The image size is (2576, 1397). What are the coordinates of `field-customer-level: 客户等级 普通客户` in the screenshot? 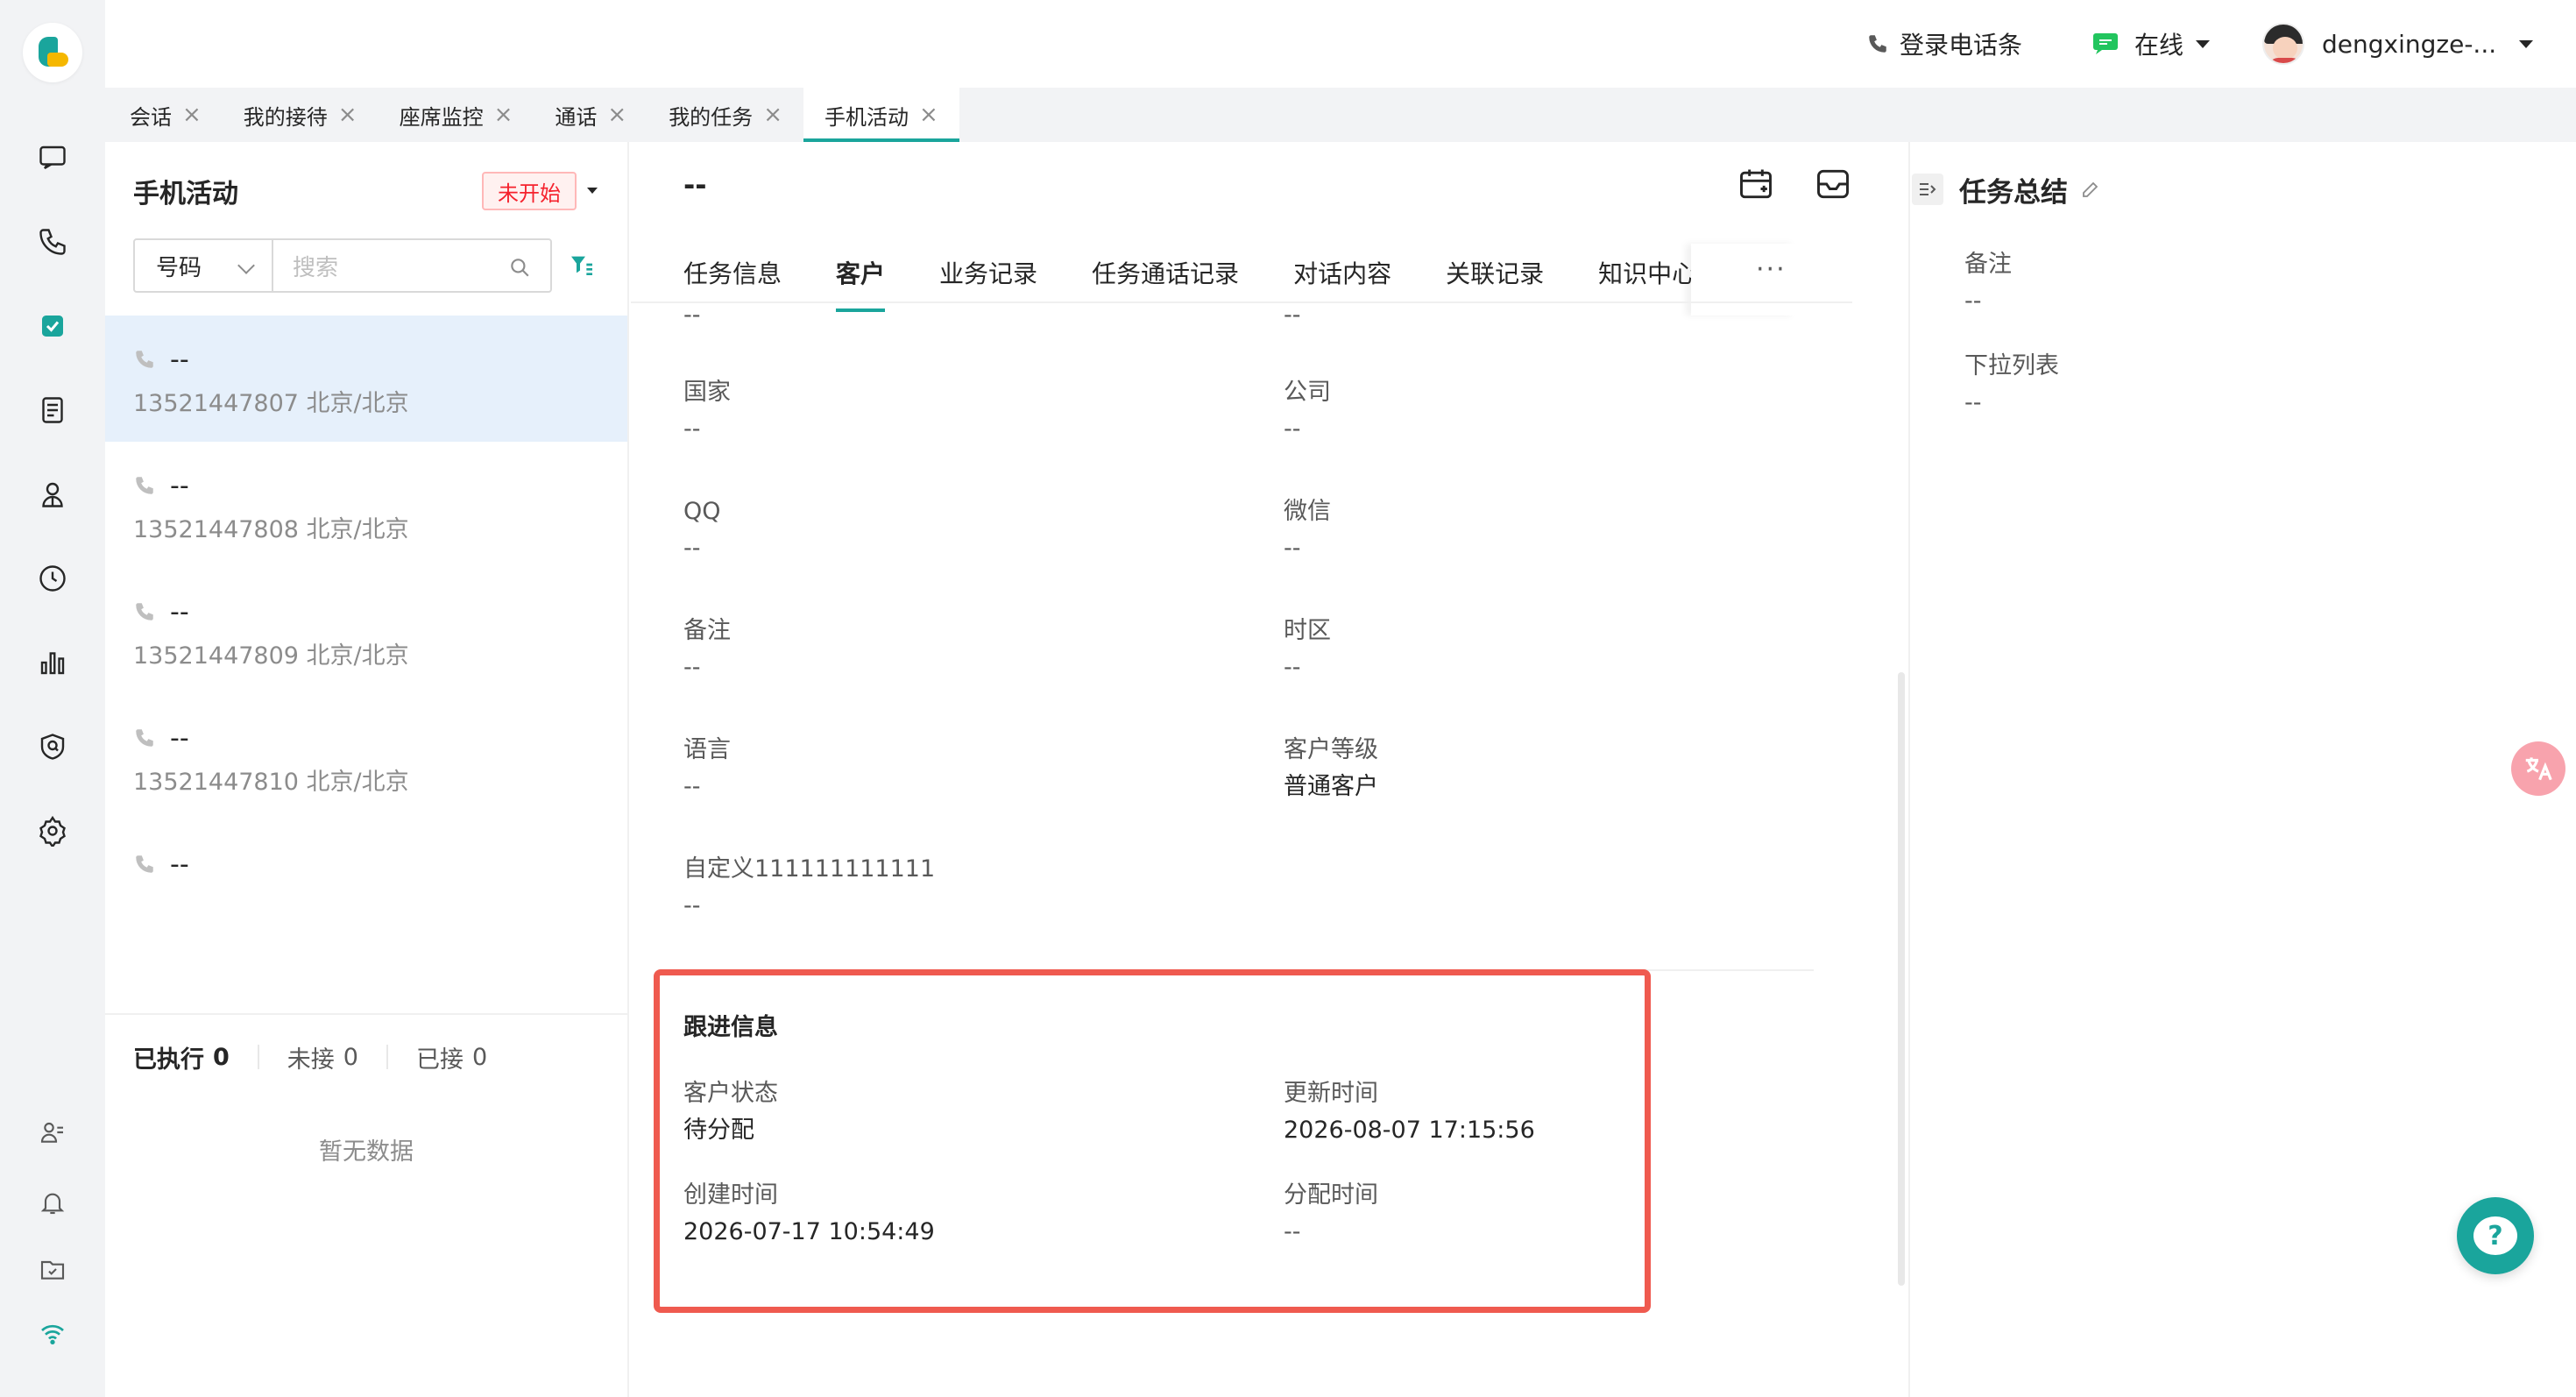 It's located at (1331, 770).